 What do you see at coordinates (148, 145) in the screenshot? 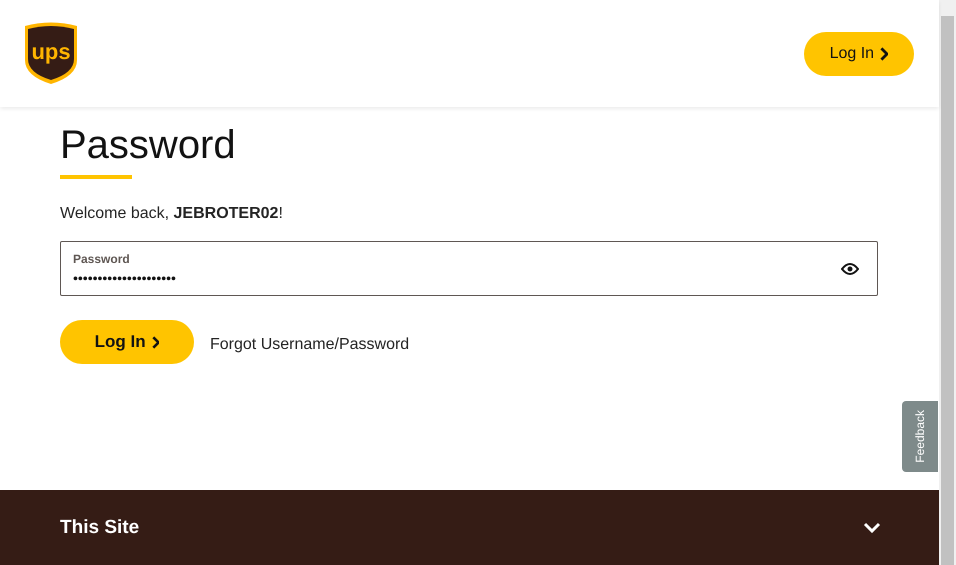
I see `page-title: Password` at bounding box center [148, 145].